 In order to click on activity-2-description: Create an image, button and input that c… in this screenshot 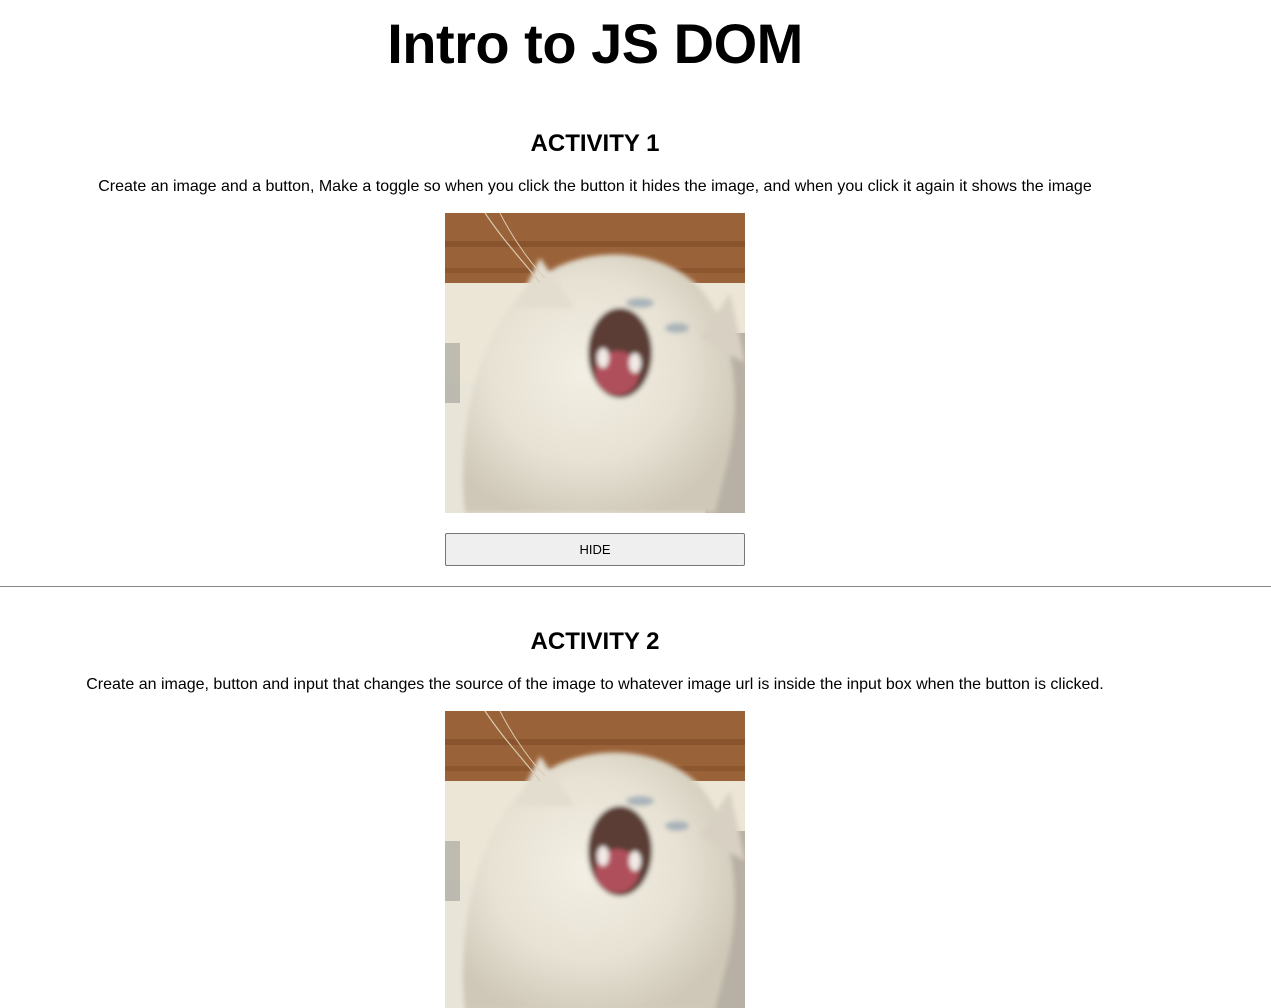, I will do `click(595, 684)`.